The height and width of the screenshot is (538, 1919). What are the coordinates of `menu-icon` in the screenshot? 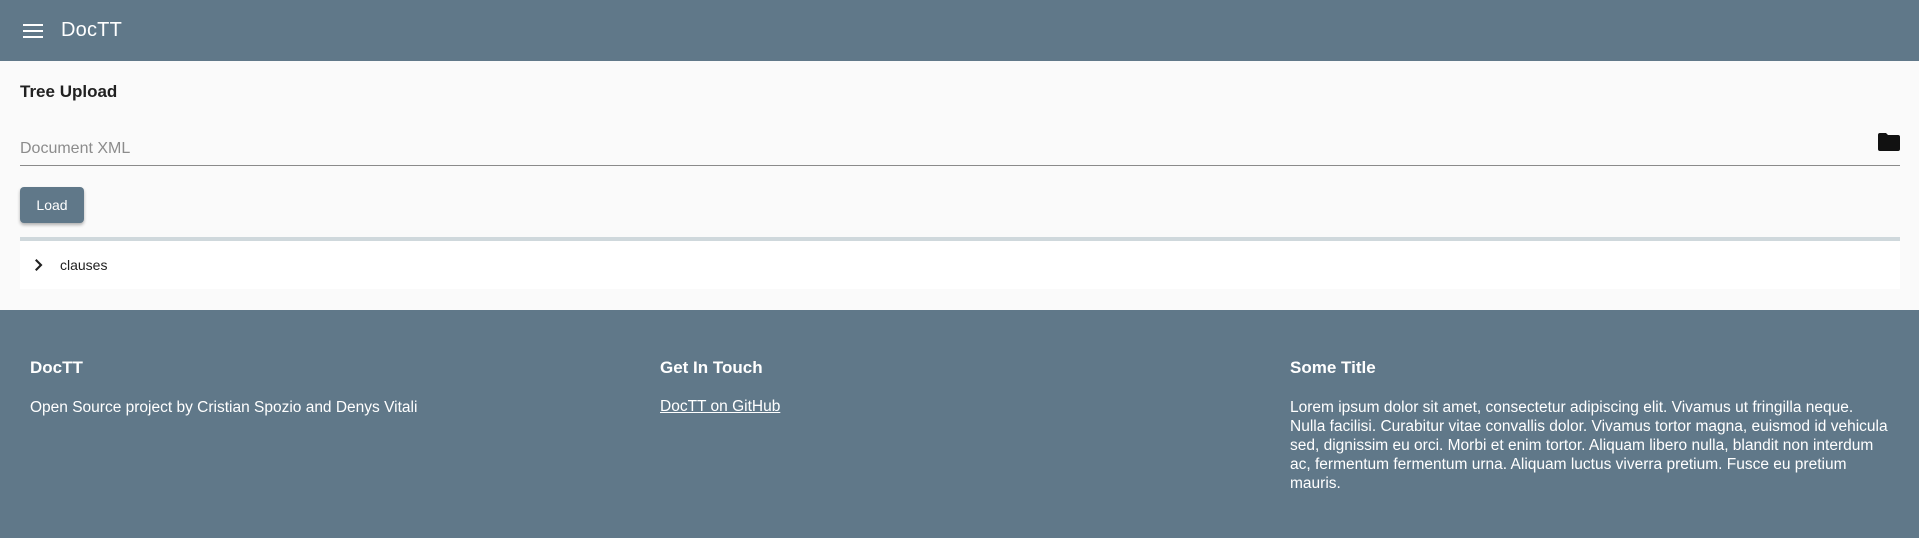 It's located at (33, 31).